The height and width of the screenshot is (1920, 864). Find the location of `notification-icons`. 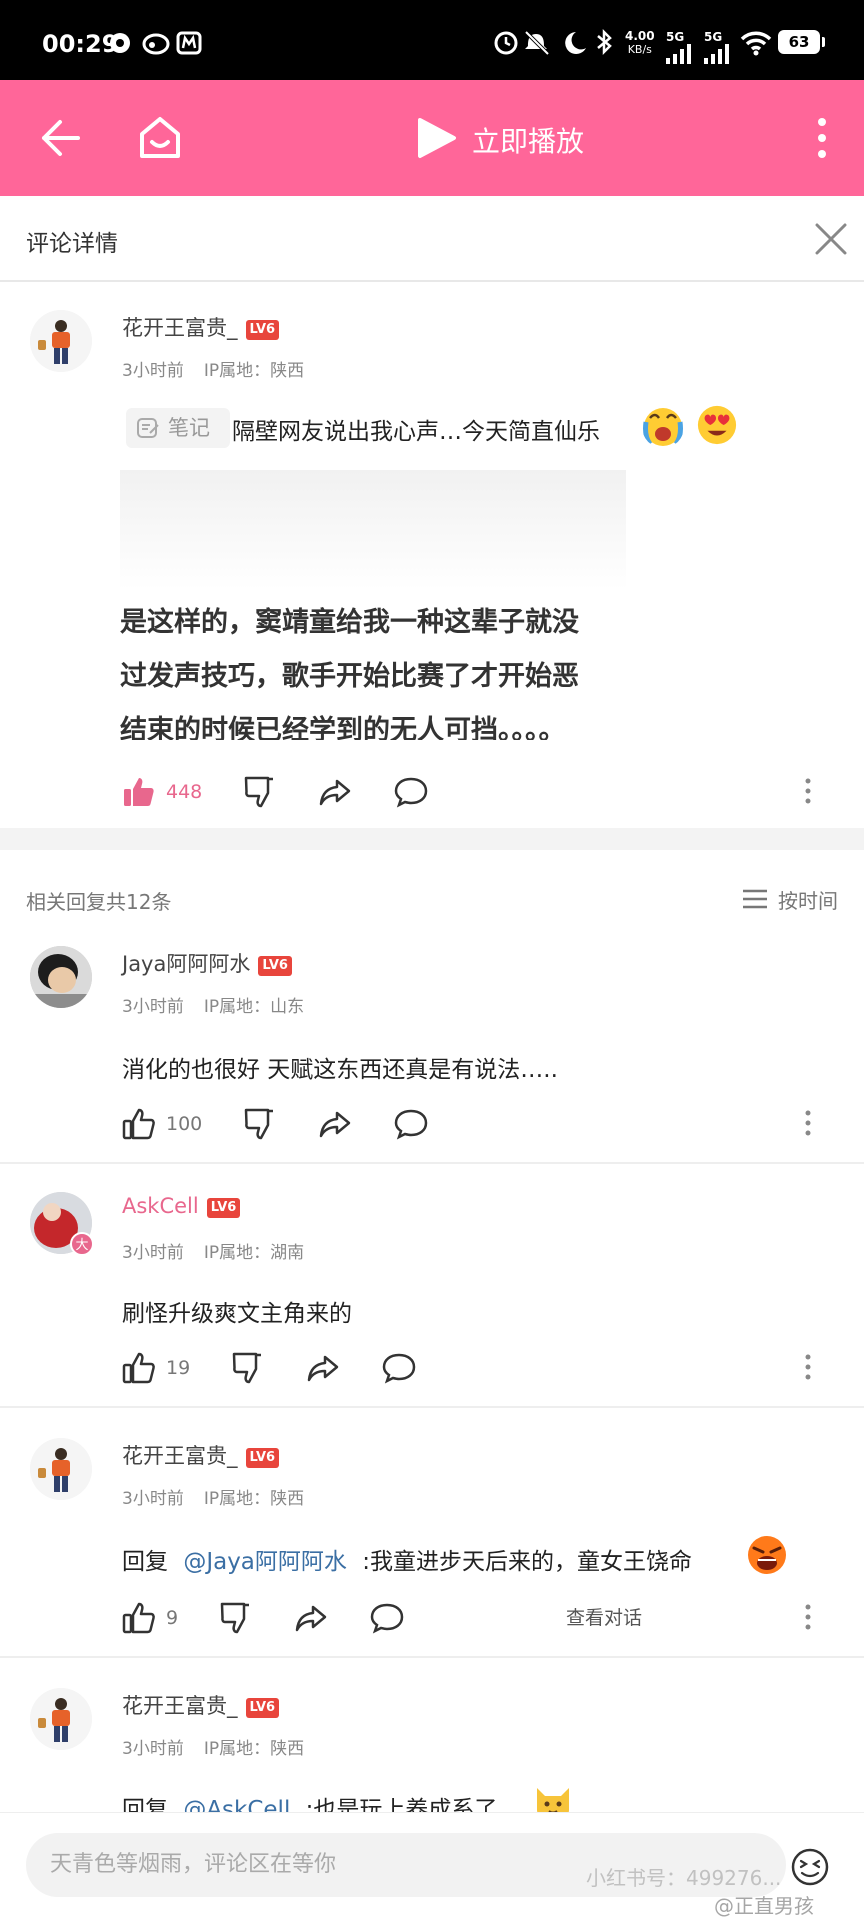

notification-icons is located at coordinates (168, 46).